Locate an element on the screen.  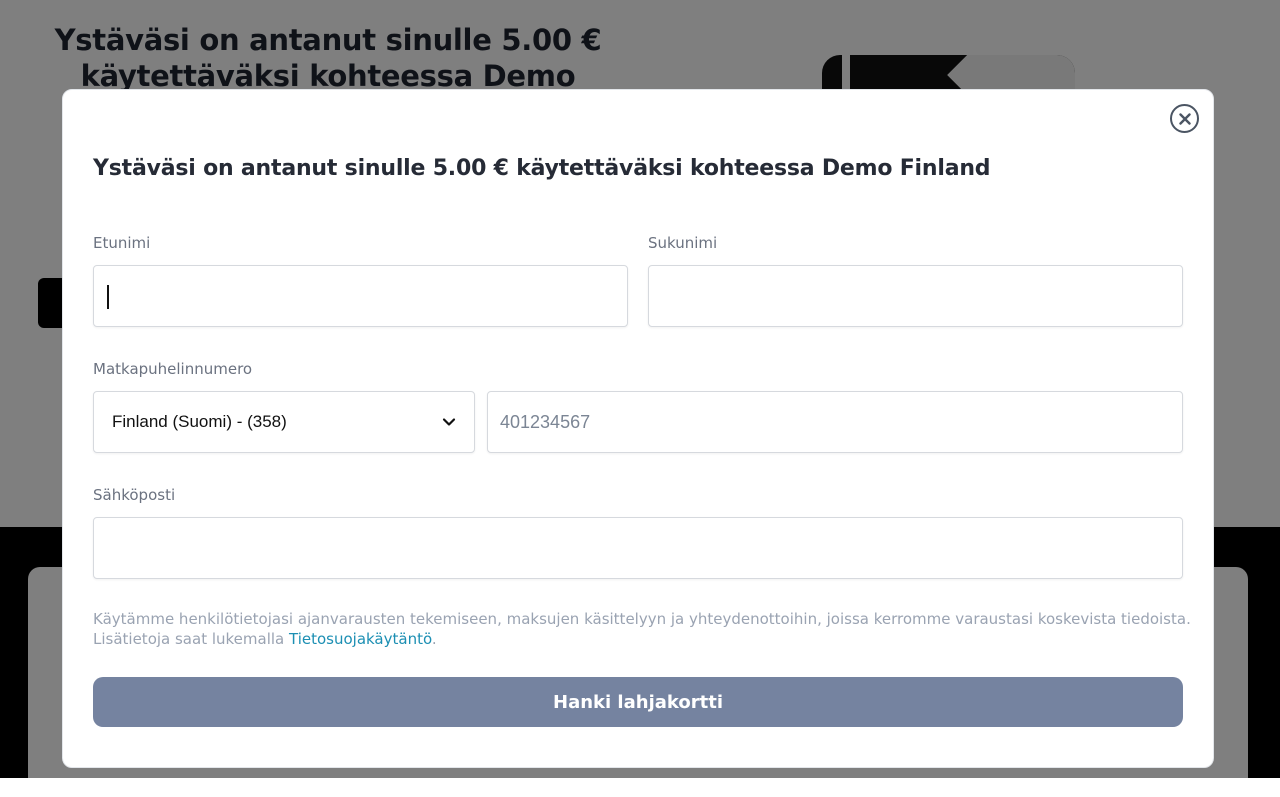
close-circle-icon is located at coordinates (1184, 118).